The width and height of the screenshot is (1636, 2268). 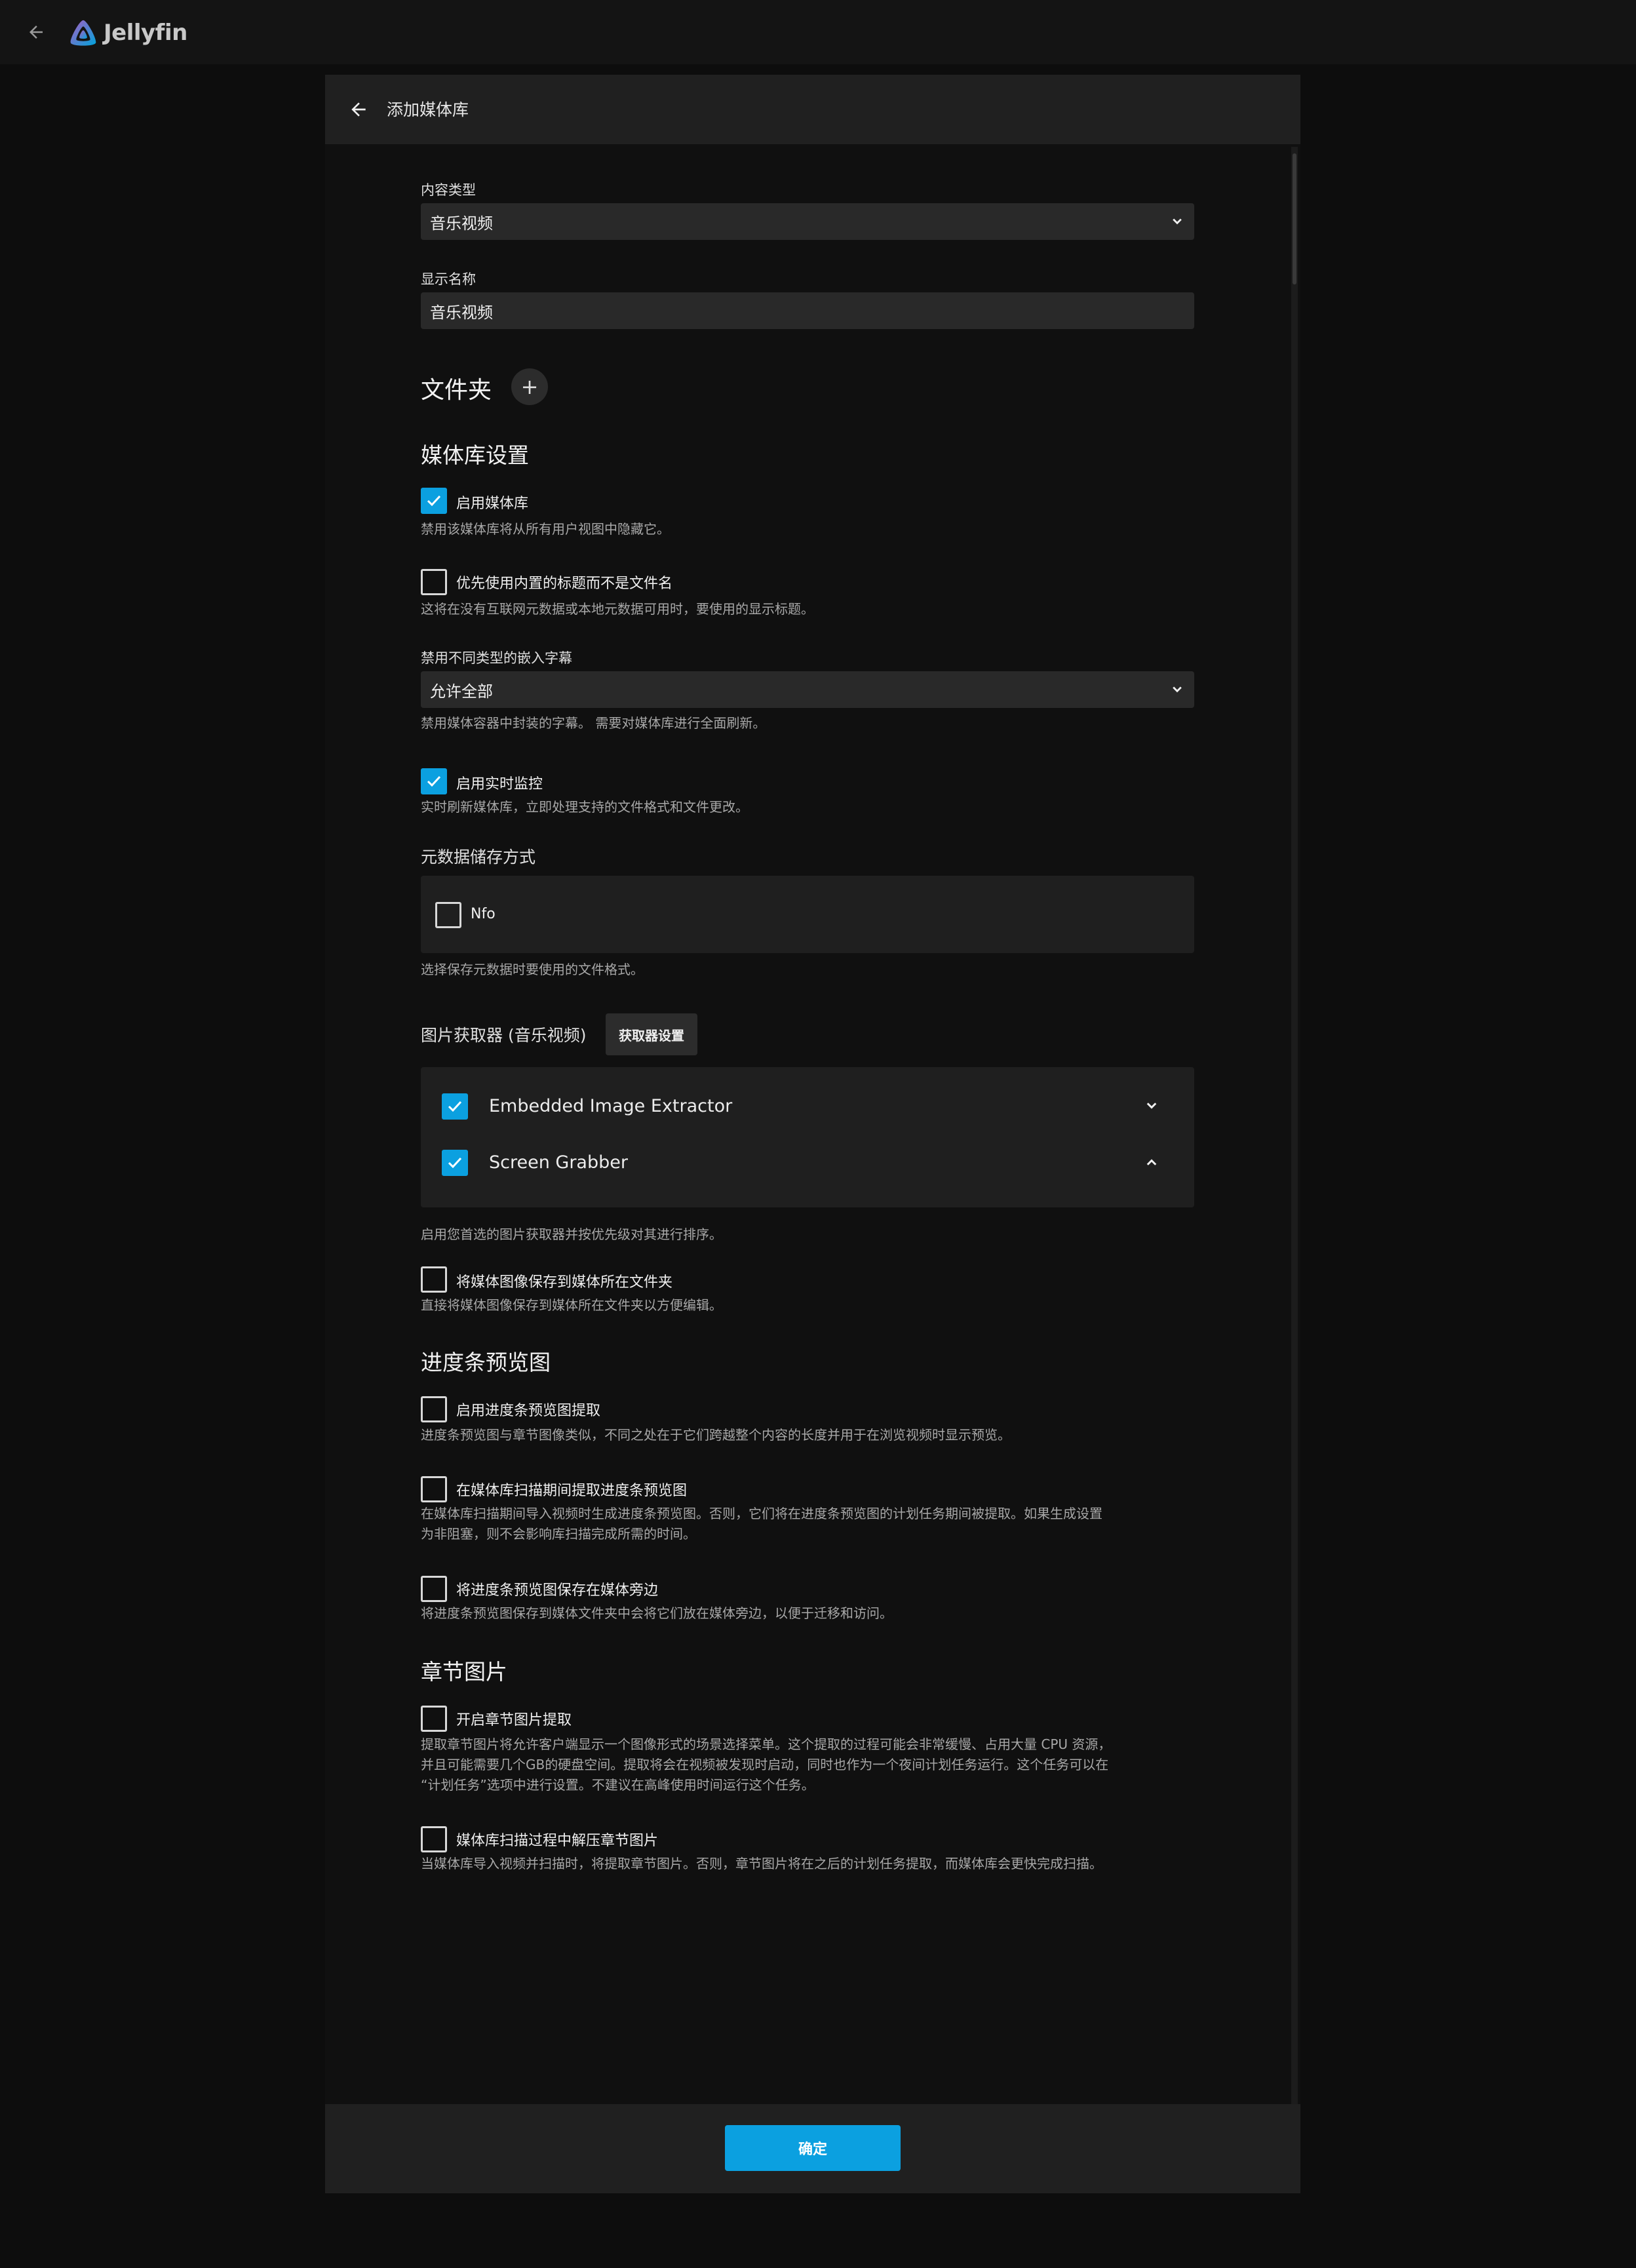 I want to click on image-fetchers-list: Embedded Image Extractor Screen Grabber, so click(x=807, y=1137).